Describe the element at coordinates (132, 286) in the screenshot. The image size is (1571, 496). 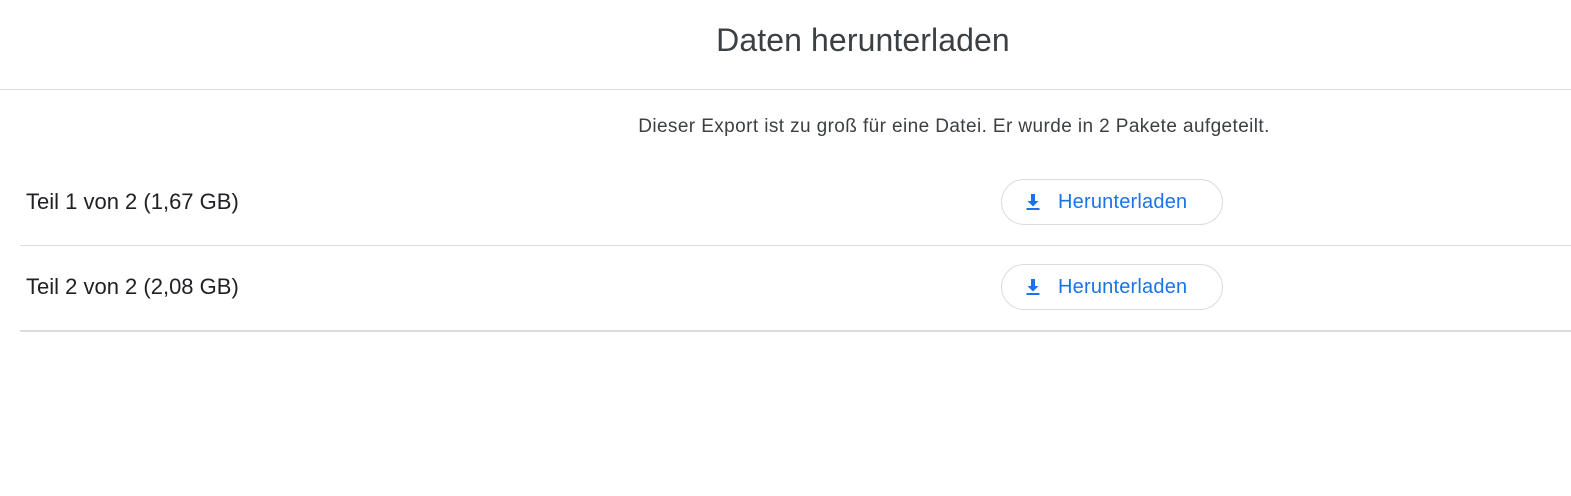
I see `part-label: Teil 2 von 2 (2,08 GB)` at that location.